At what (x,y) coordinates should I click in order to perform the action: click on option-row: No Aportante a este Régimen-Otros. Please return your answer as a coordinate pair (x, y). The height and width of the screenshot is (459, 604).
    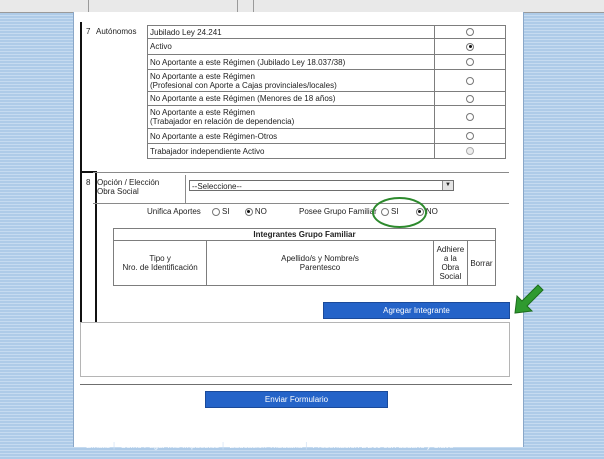
    Looking at the image, I should click on (326, 136).